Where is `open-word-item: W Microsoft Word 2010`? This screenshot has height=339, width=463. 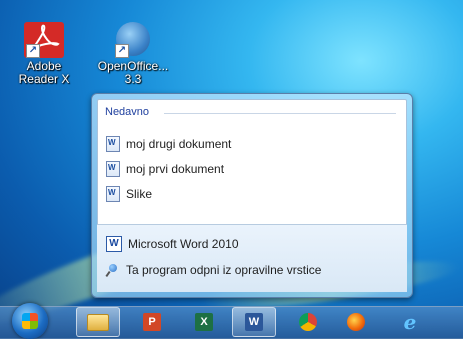
open-word-item: W Microsoft Word 2010 is located at coordinates (172, 244).